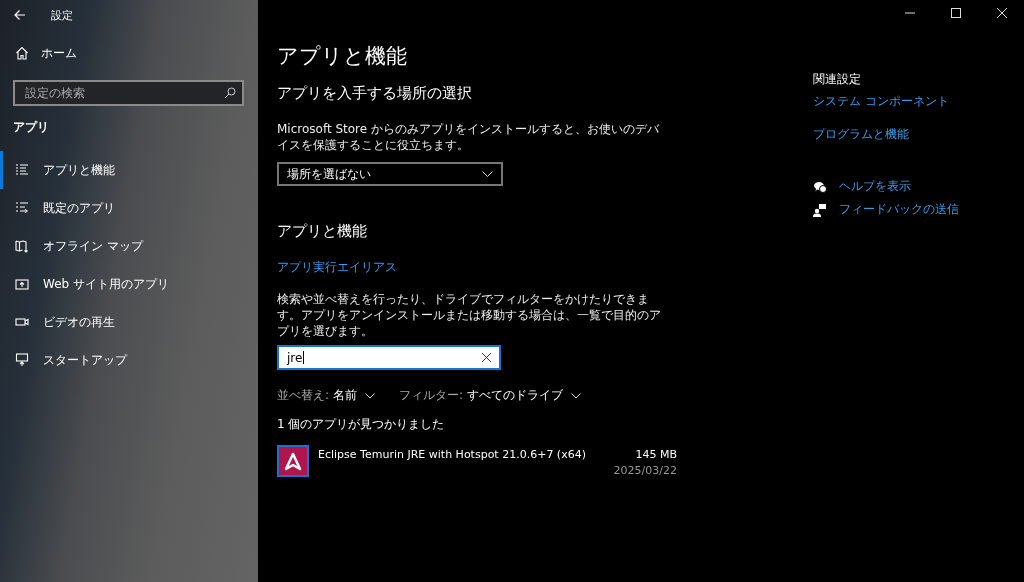 The width and height of the screenshot is (1024, 582). What do you see at coordinates (390, 174) in the screenshot?
I see `source-dropdown: 場所を選ばない` at bounding box center [390, 174].